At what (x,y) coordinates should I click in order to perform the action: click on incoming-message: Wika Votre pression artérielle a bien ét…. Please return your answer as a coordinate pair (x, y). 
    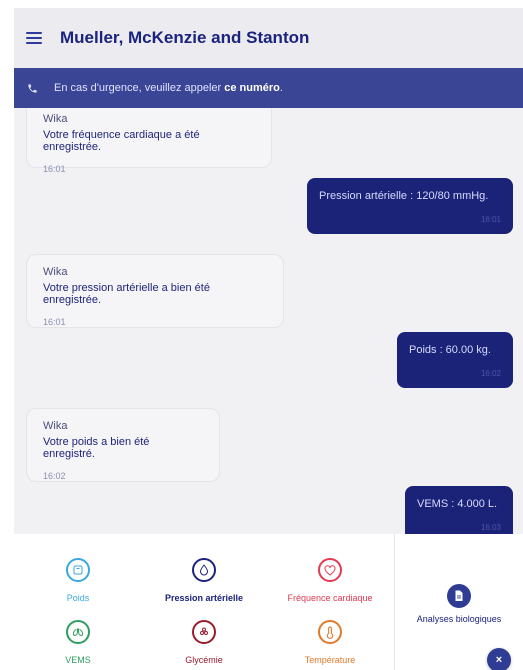
    Looking at the image, I should click on (155, 291).